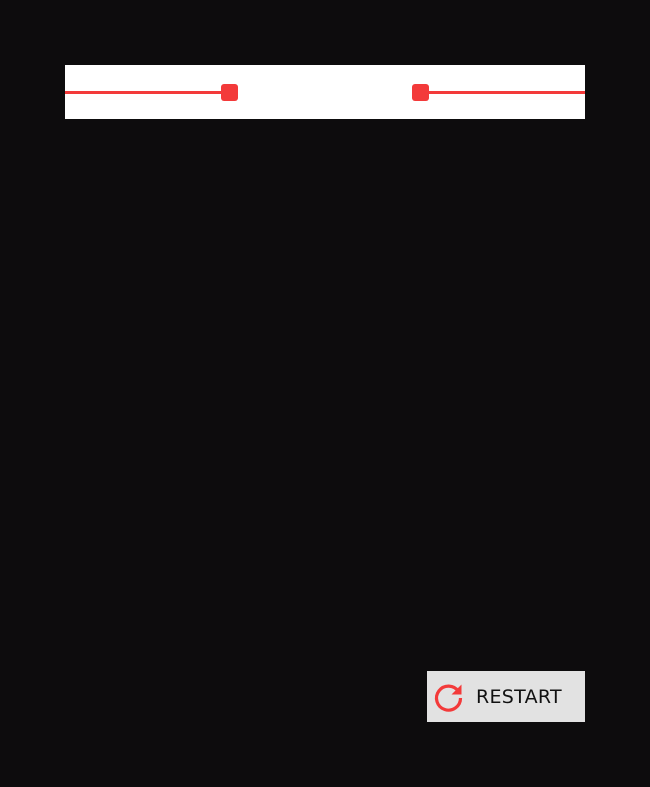 This screenshot has width=650, height=787. What do you see at coordinates (502, 92) in the screenshot?
I see `range-track-right` at bounding box center [502, 92].